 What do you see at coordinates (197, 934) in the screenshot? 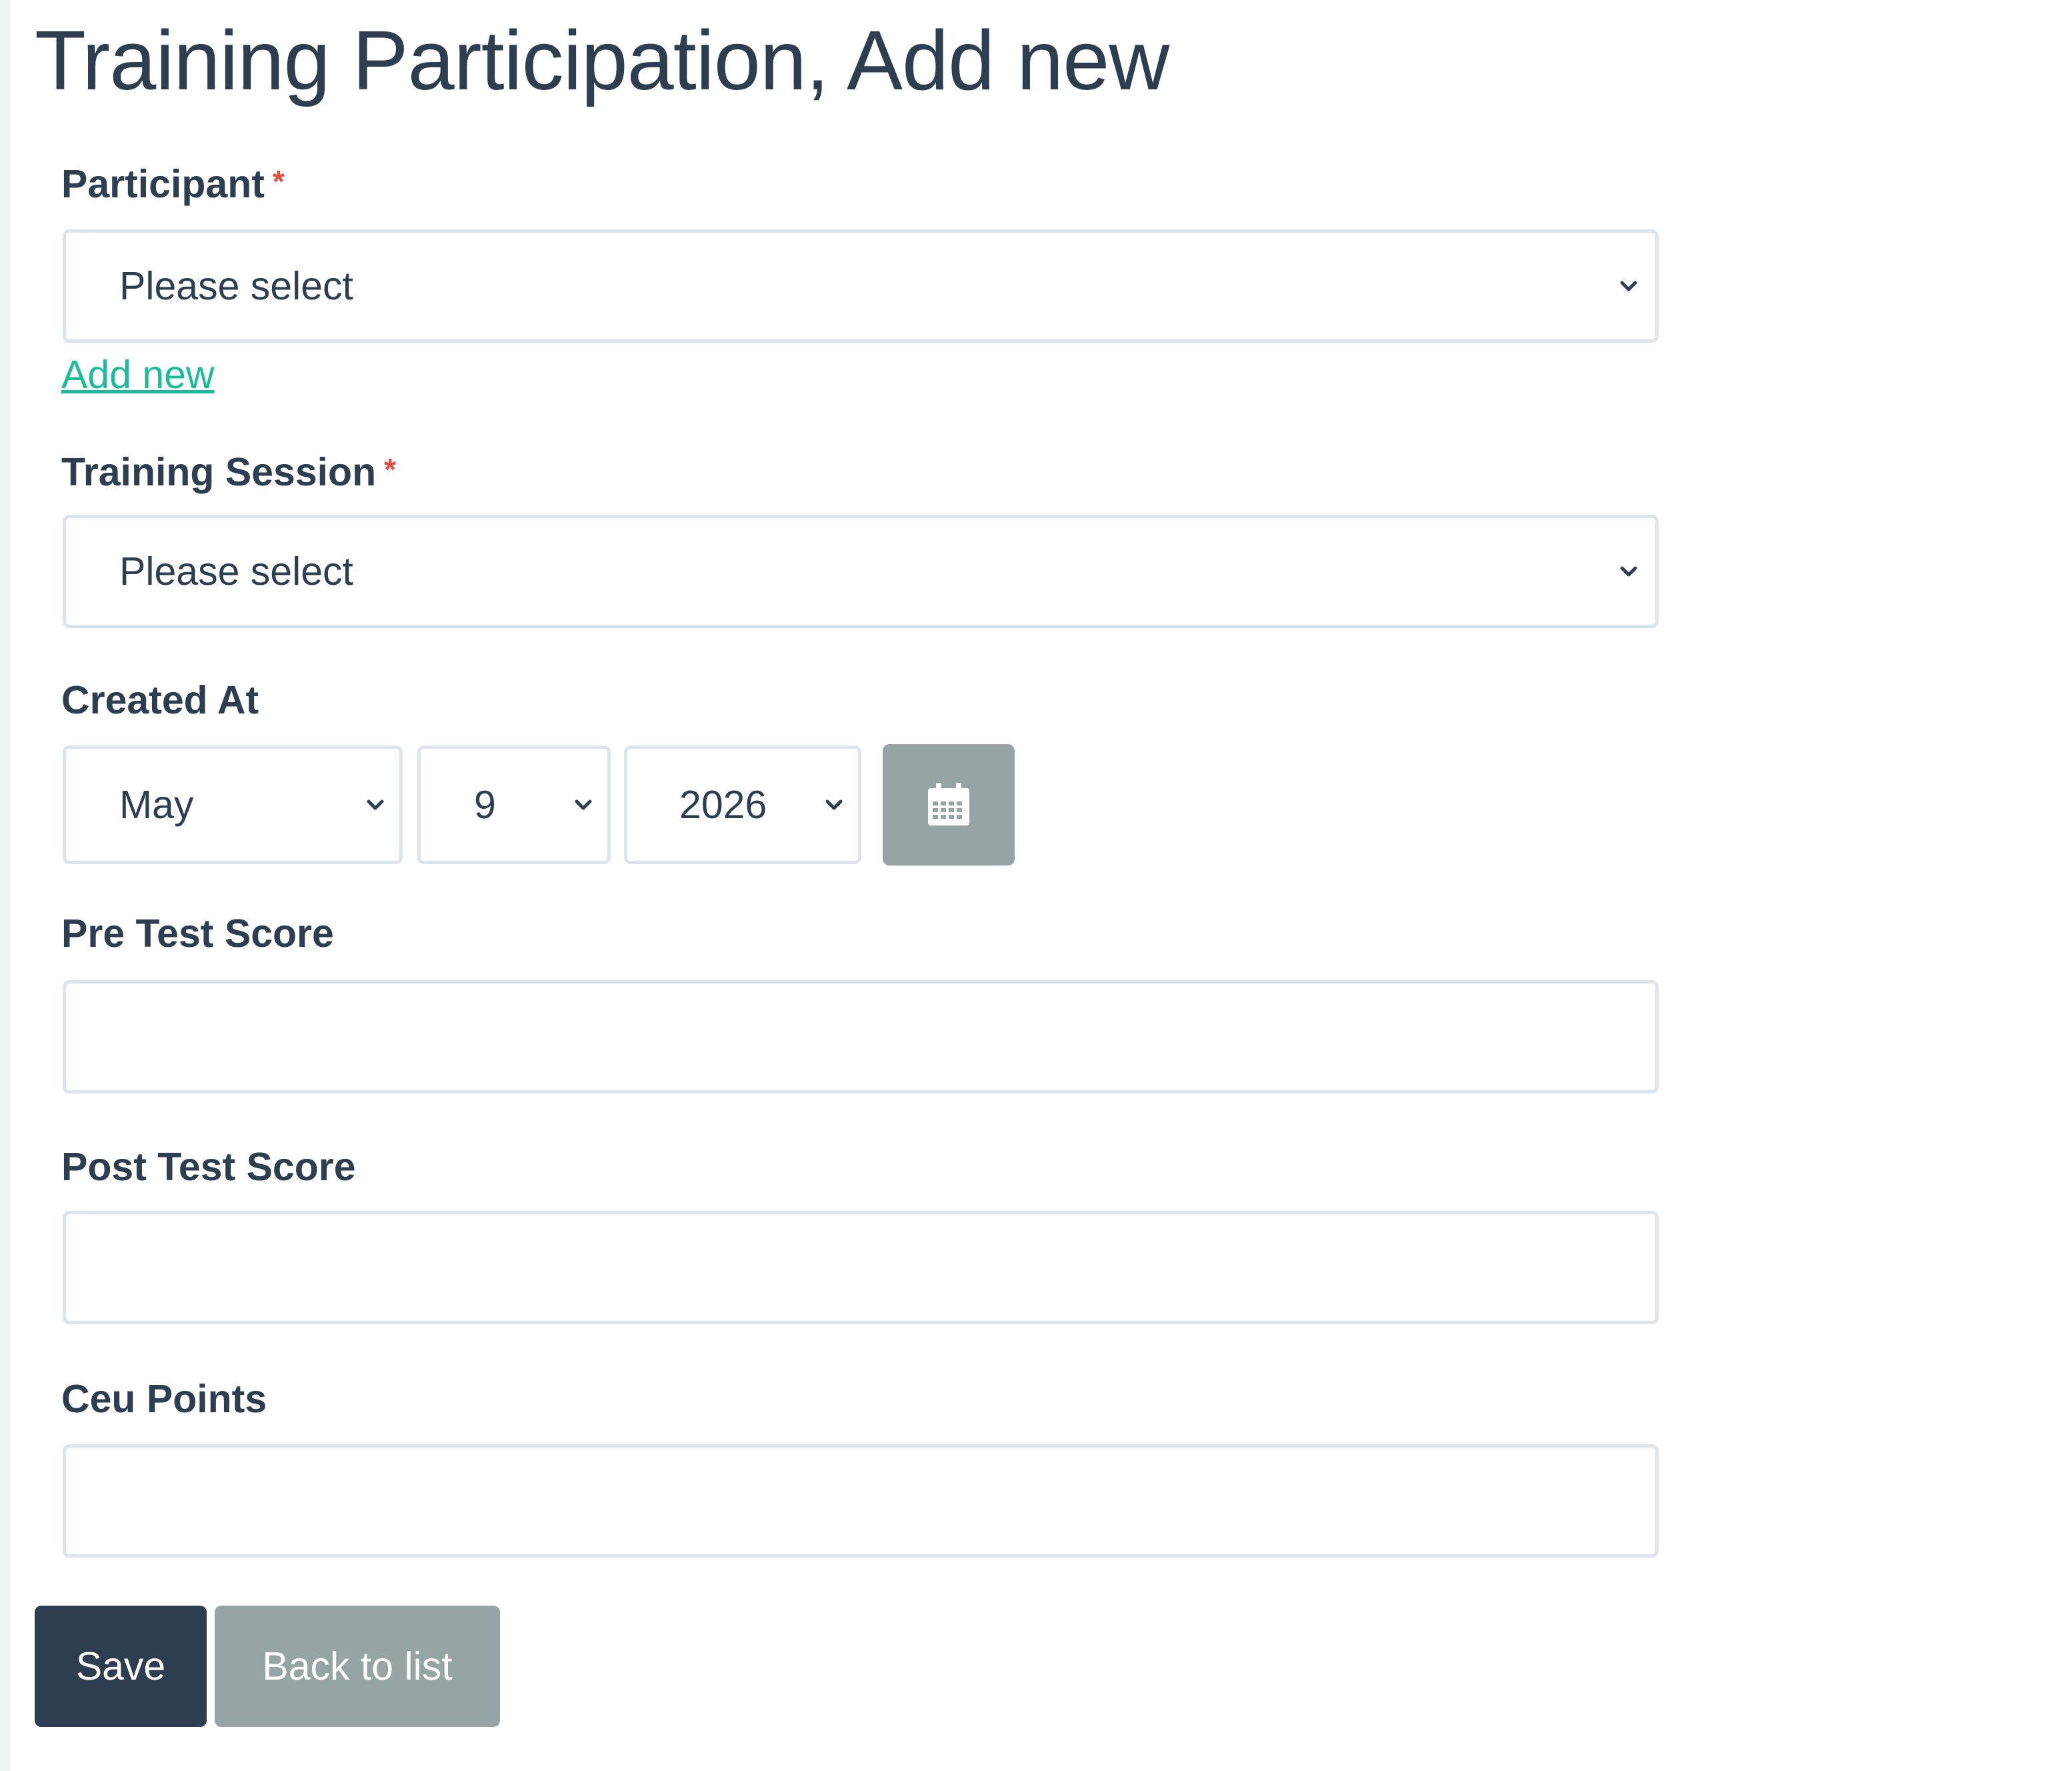
I see `pre-test-score-label: Pre Test Score` at bounding box center [197, 934].